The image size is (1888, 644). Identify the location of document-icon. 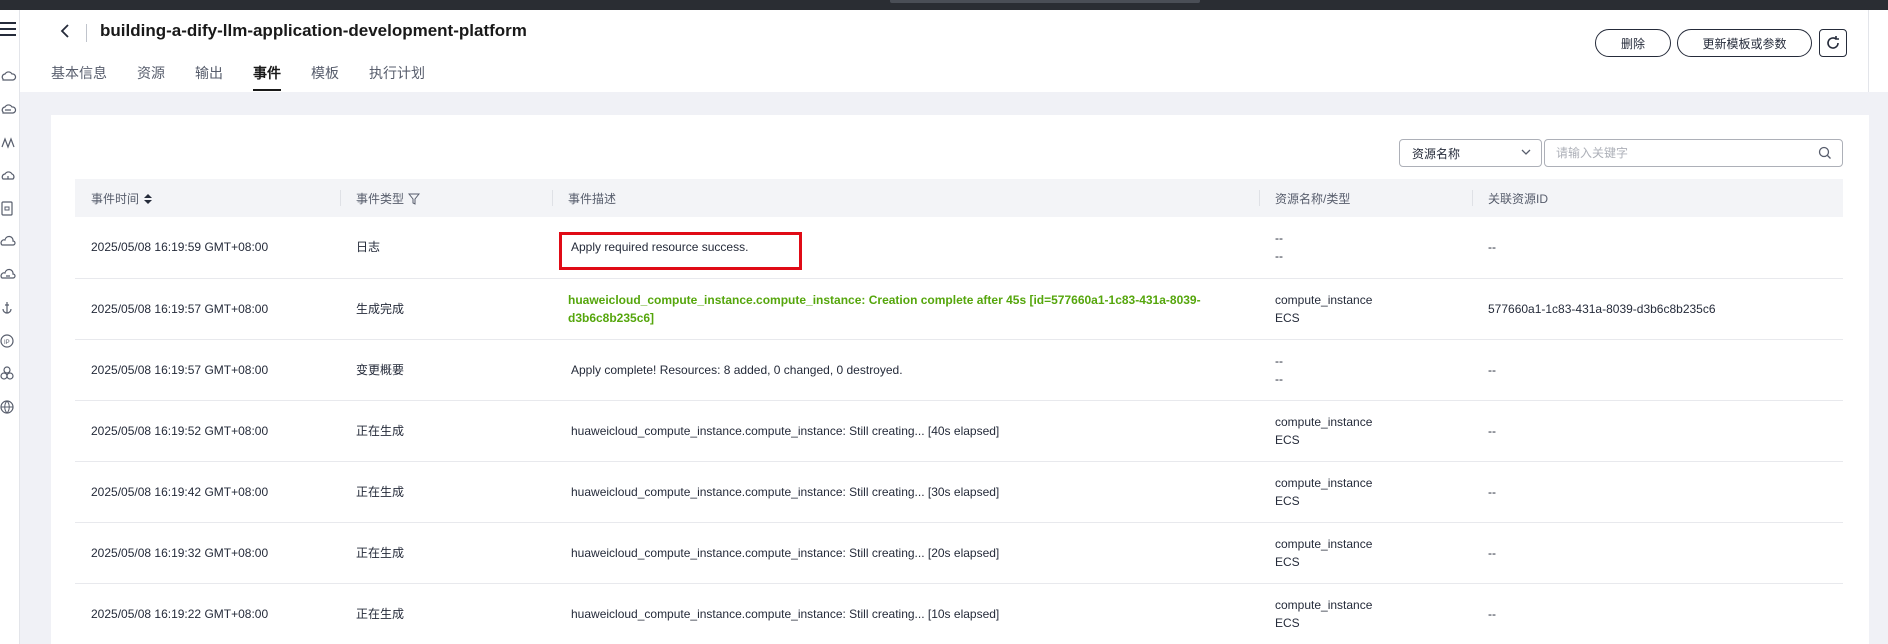
(9, 209).